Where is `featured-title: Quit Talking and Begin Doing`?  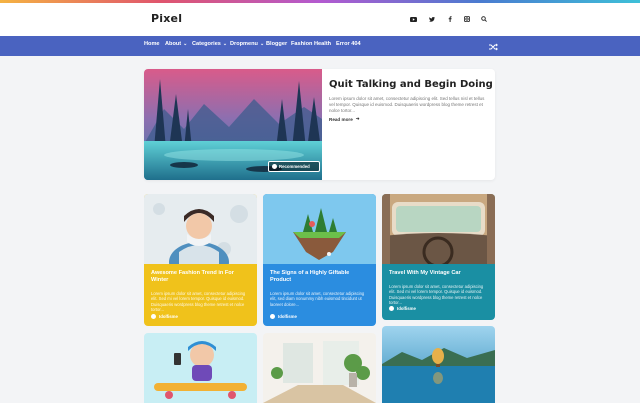 featured-title: Quit Talking and Begin Doing is located at coordinates (411, 84).